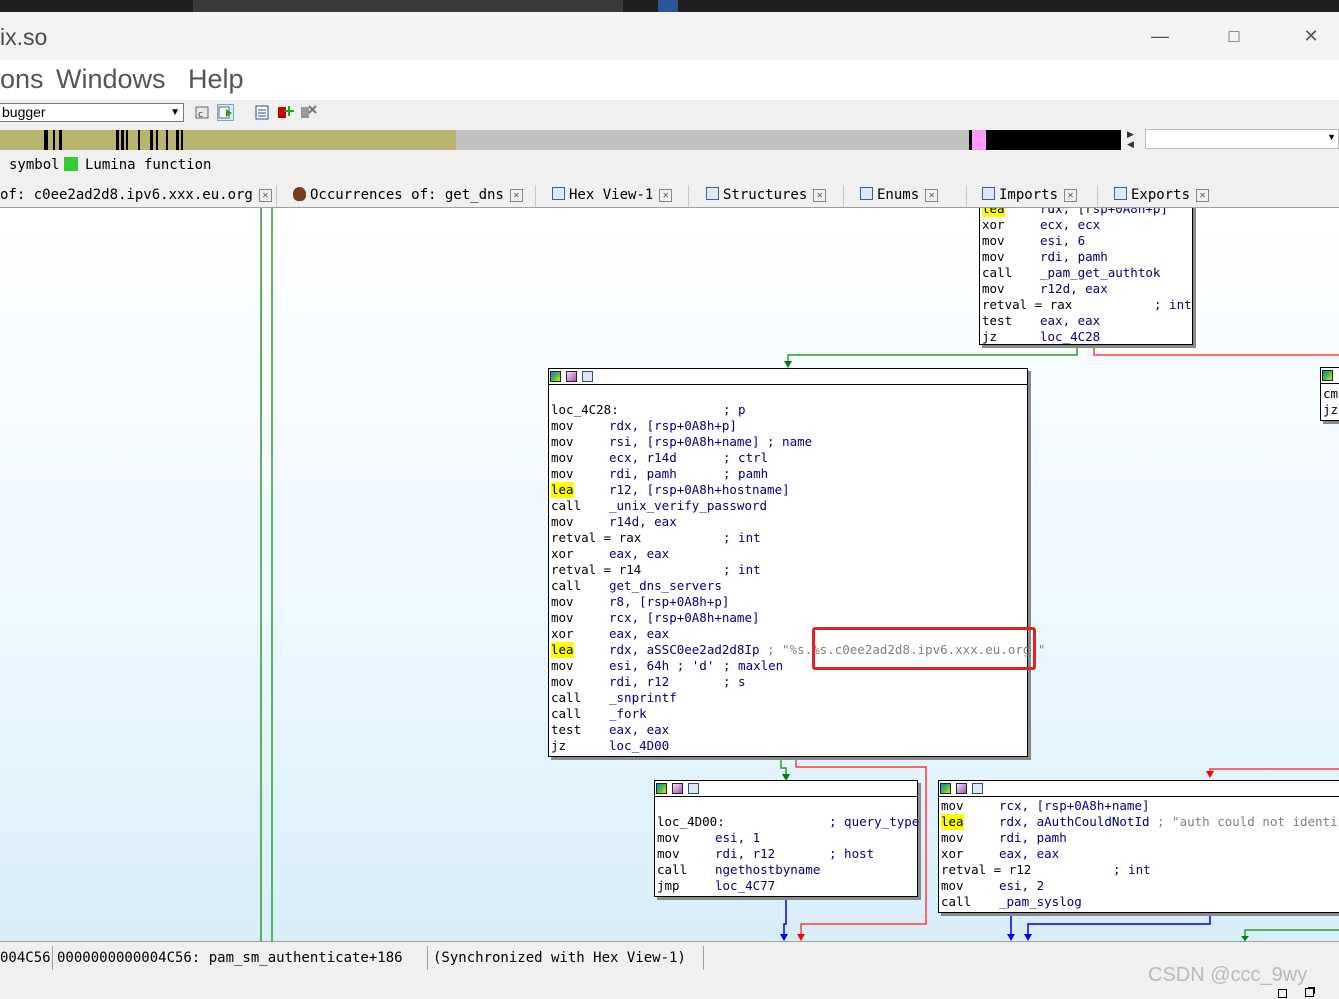  Describe the element at coordinates (790, 410) in the screenshot. I see `asm-line: loc_4C28: ; p` at that location.